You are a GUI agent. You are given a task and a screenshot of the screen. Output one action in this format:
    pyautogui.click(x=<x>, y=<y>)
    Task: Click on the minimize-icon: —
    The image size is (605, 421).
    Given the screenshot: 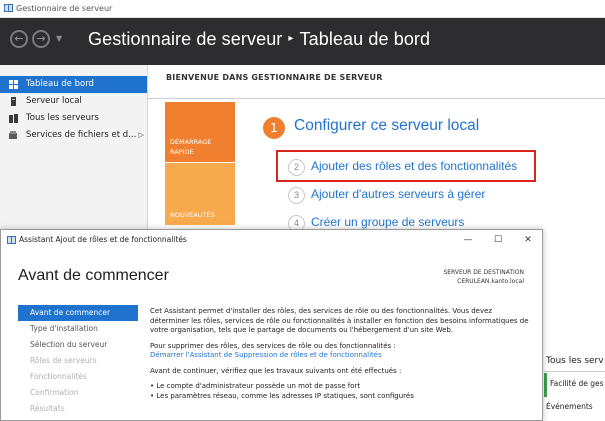 What is the action you would take?
    pyautogui.click(x=468, y=240)
    